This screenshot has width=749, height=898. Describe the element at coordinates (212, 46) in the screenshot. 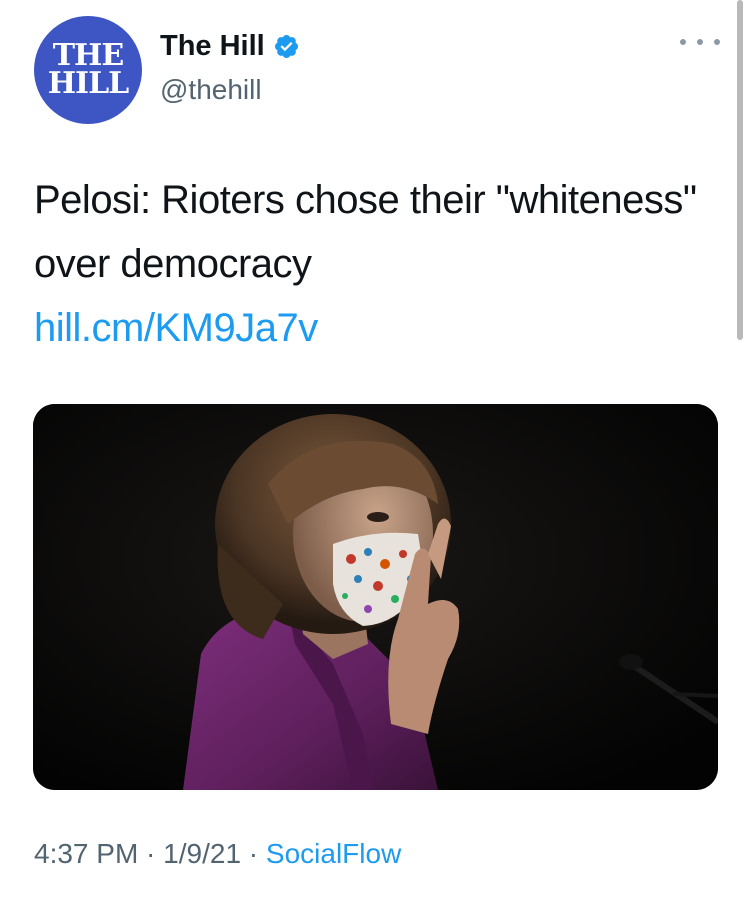

I see `display-name: The Hill` at that location.